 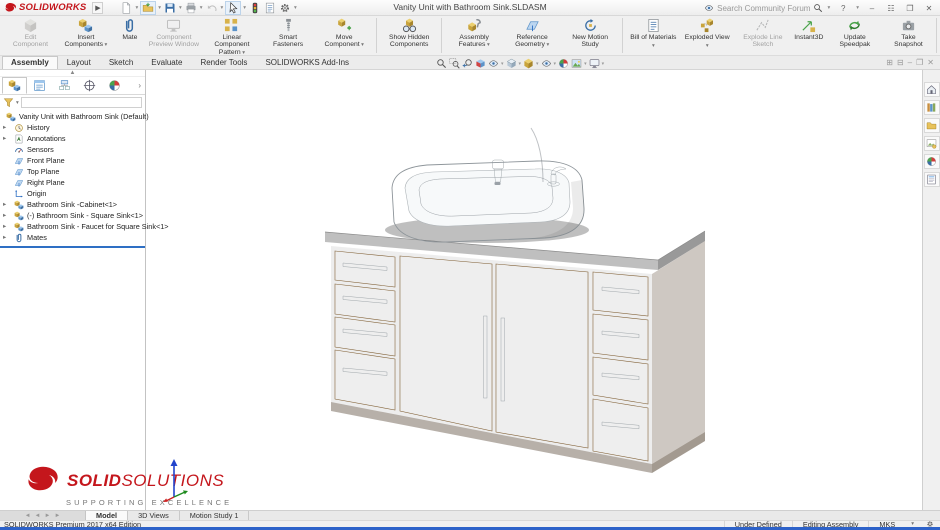 I want to click on select-button, so click(x=233, y=7).